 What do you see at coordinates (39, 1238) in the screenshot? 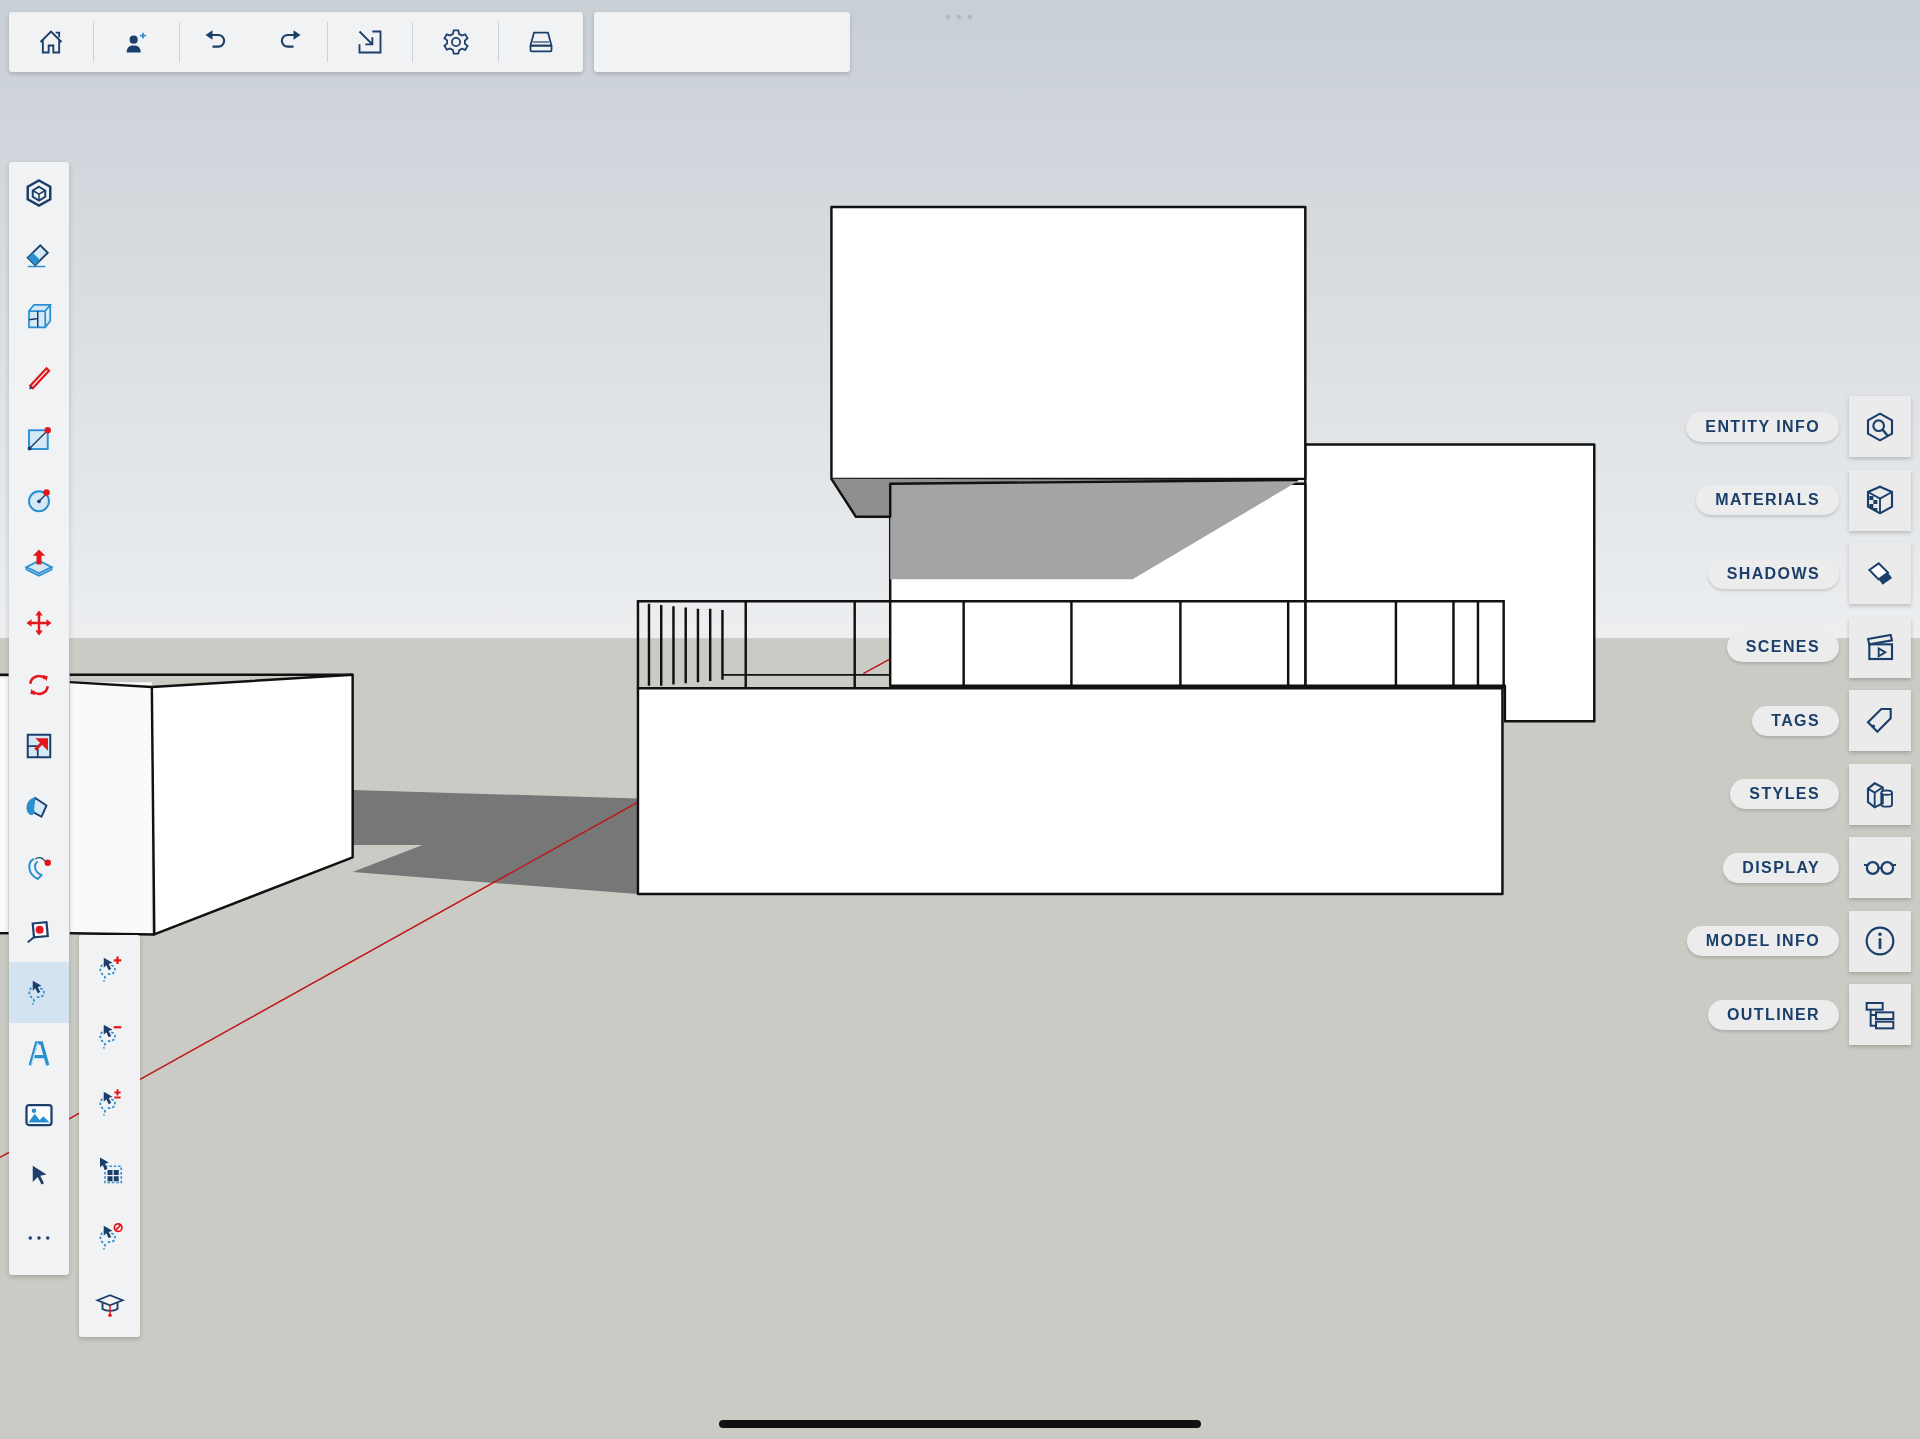
I see `more-icon` at bounding box center [39, 1238].